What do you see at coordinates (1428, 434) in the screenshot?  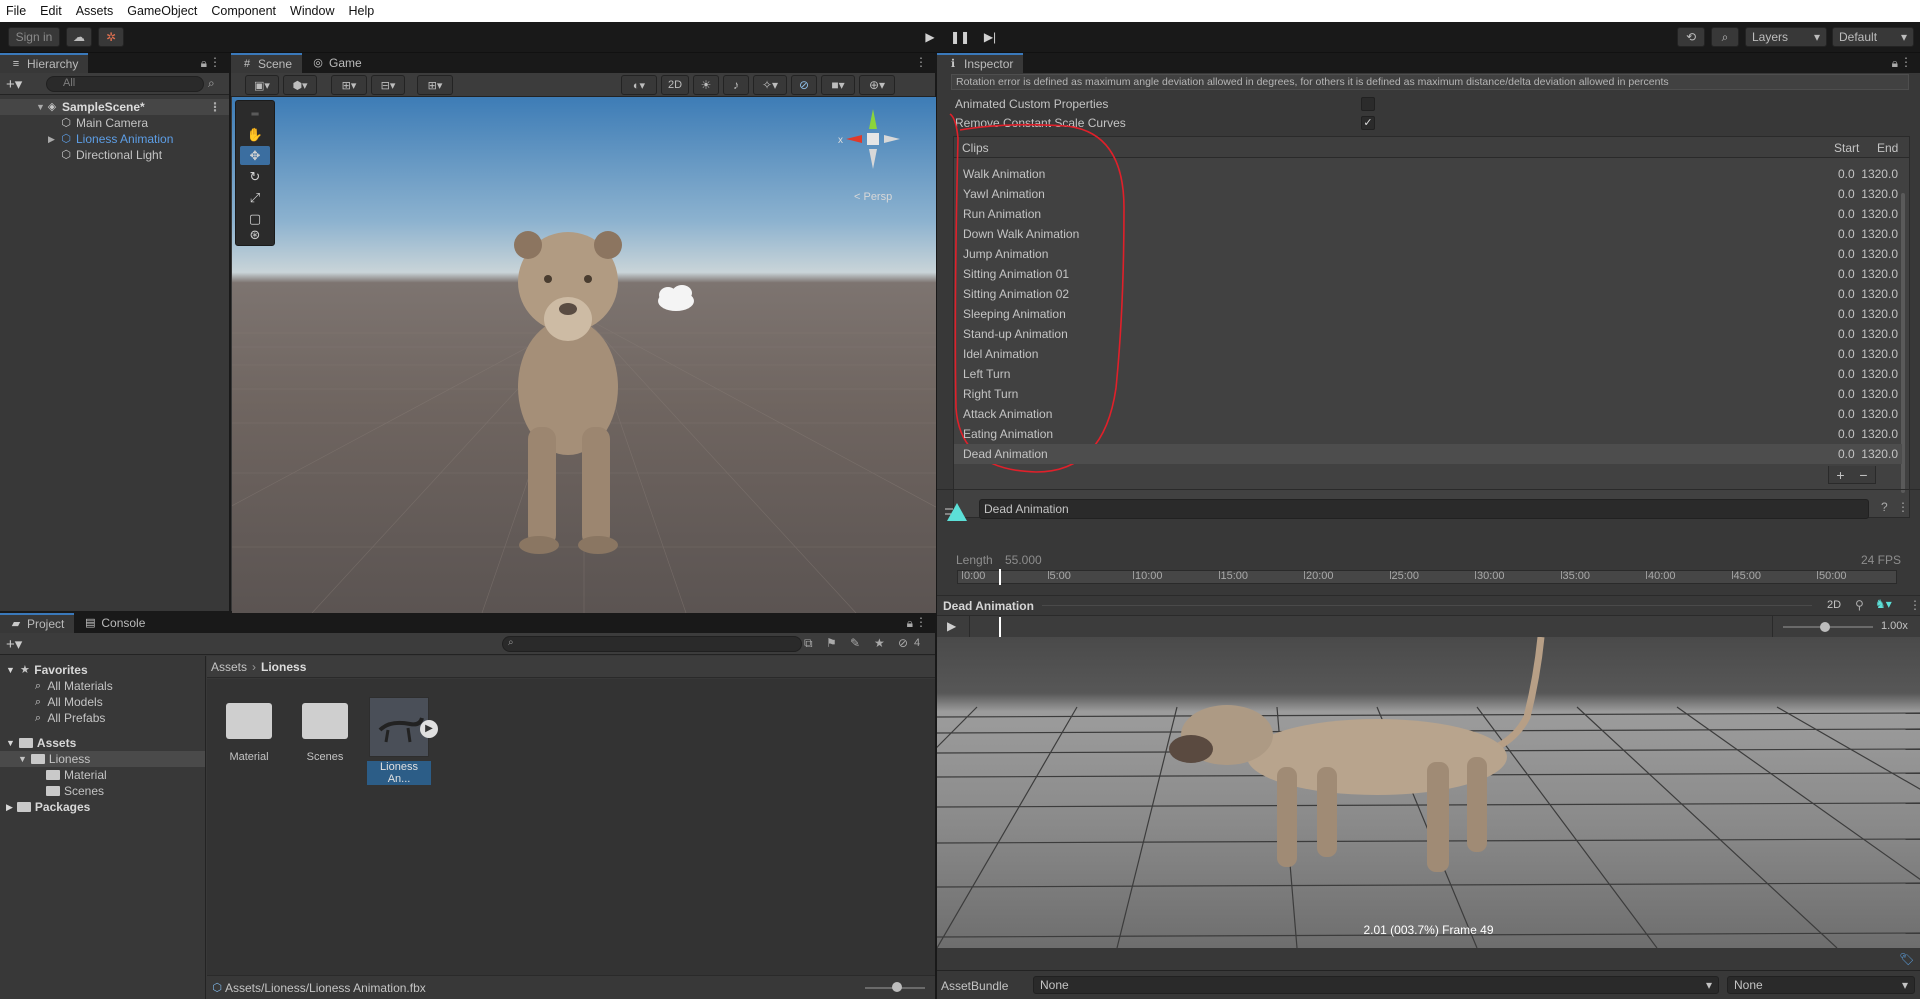 I see `clip-row: Eating Animation 0.0 1320.0` at bounding box center [1428, 434].